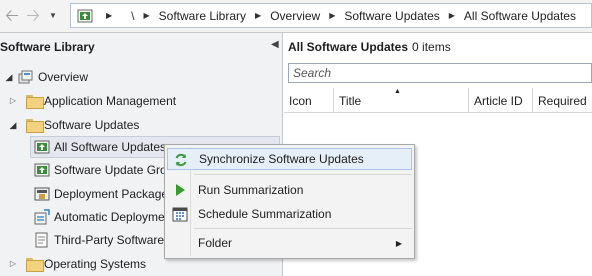 The width and height of the screenshot is (592, 276). Describe the element at coordinates (501, 100) in the screenshot. I see `column-header-article-id: Article ID` at that location.